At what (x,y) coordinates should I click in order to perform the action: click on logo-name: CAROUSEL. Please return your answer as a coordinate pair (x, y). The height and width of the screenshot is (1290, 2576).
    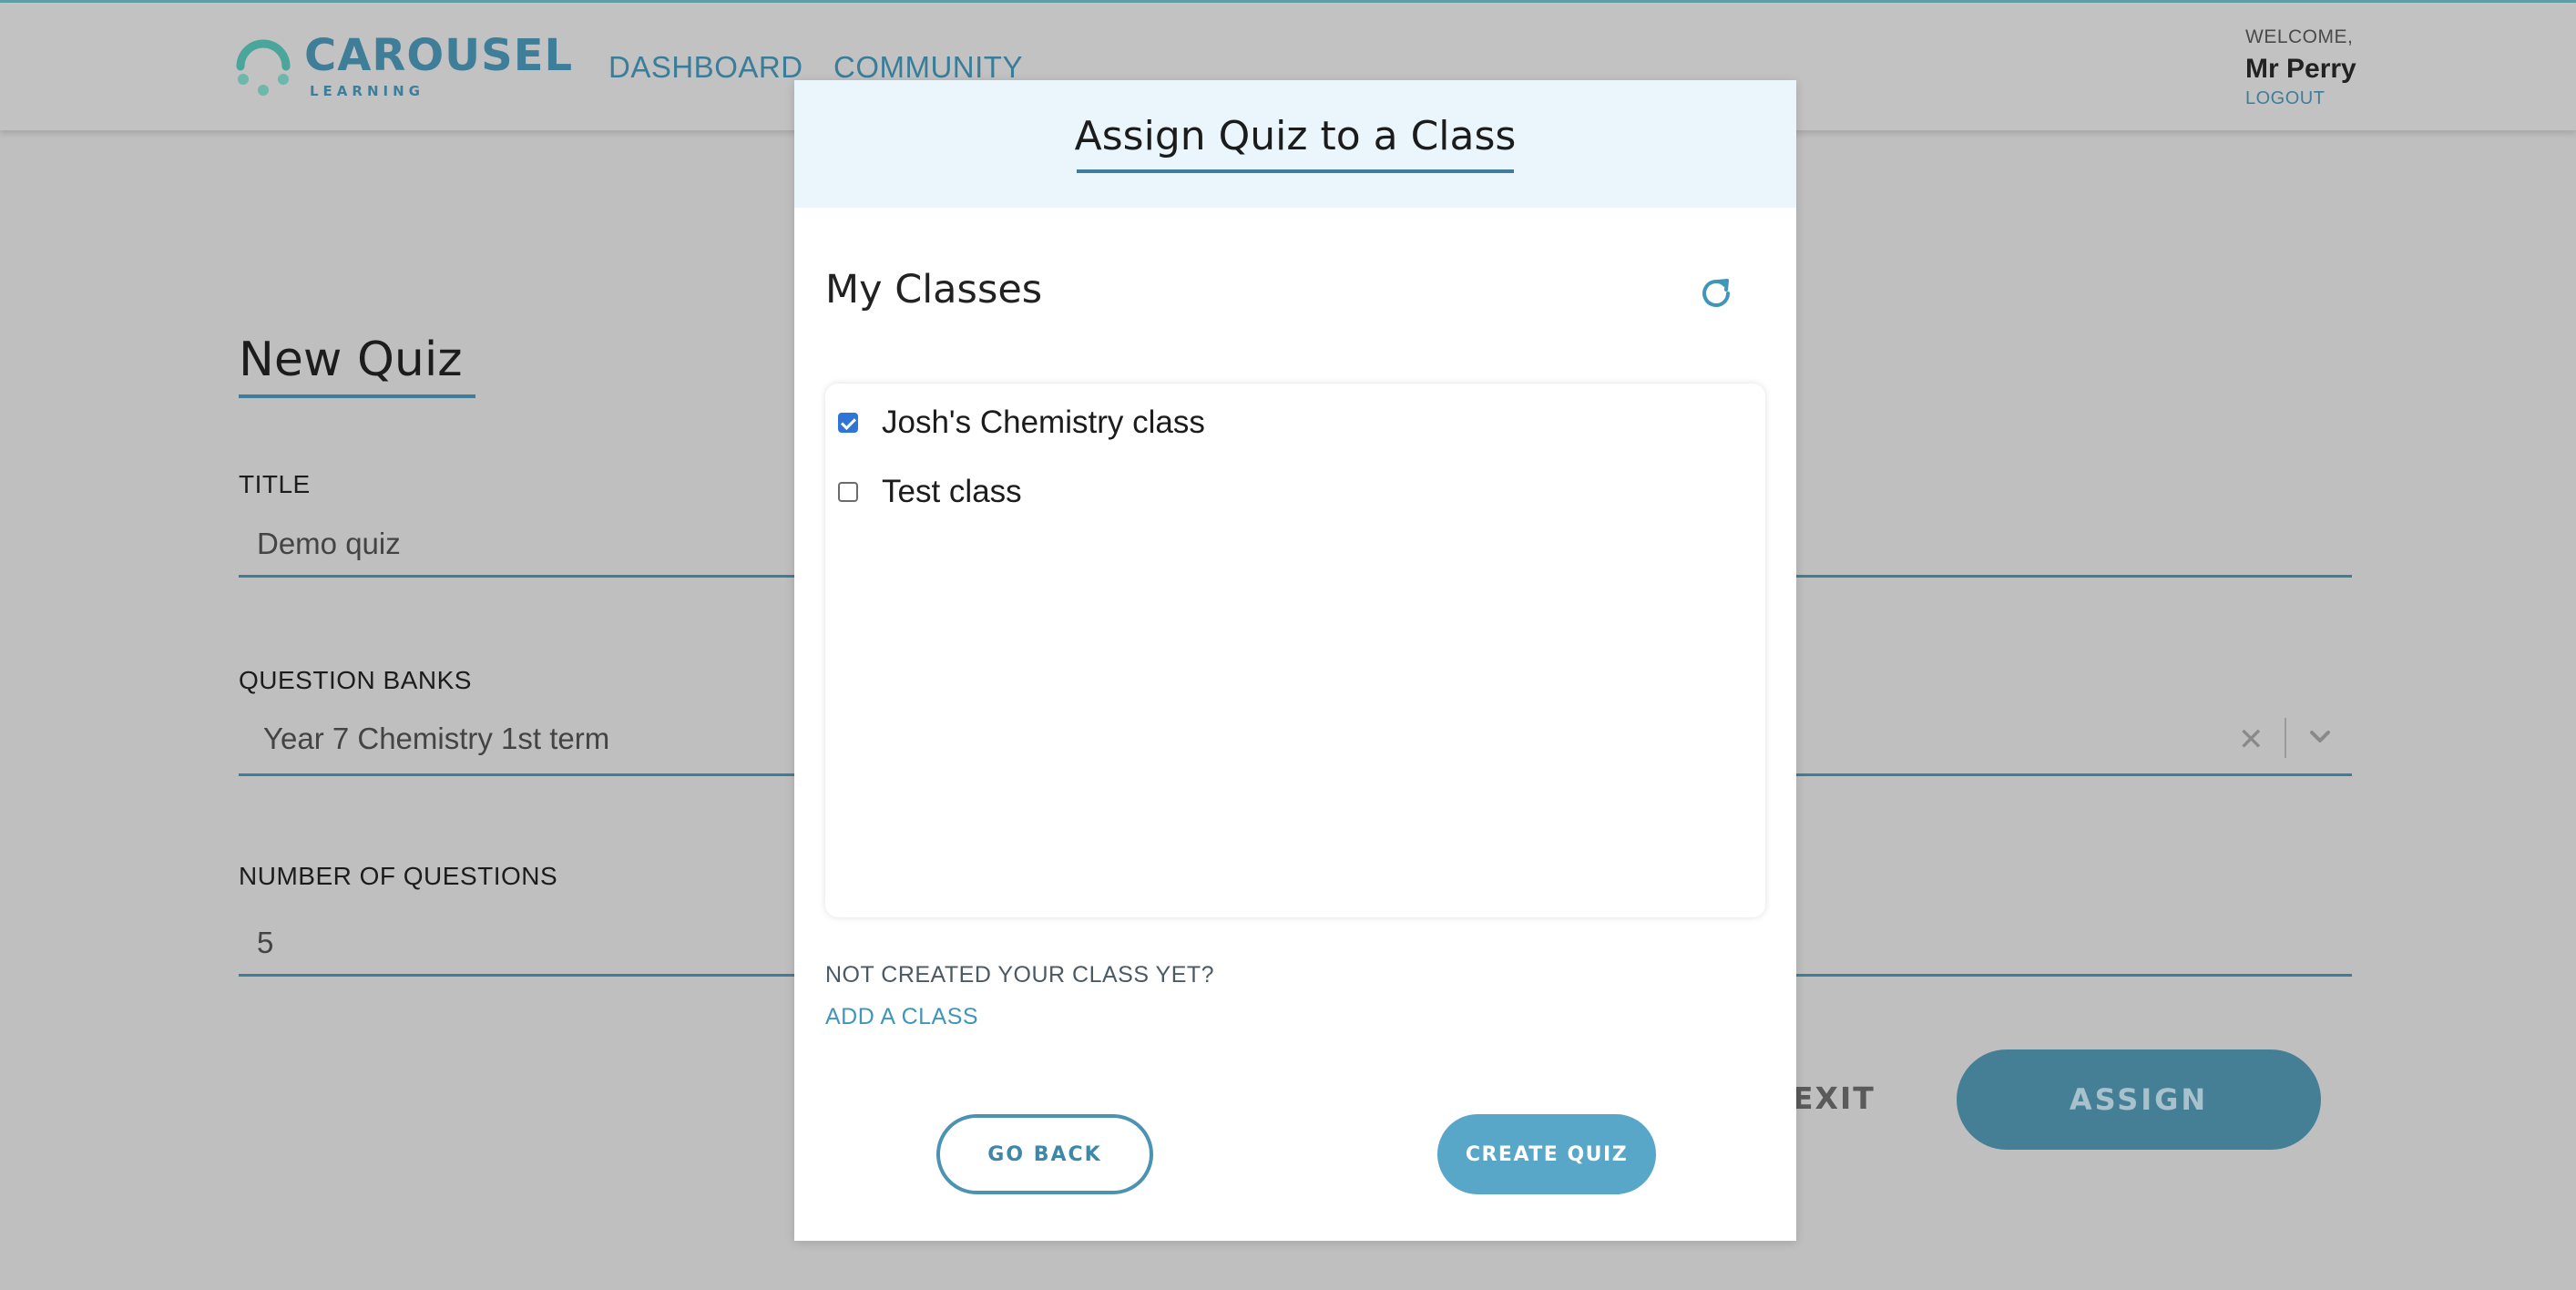
    Looking at the image, I should click on (439, 55).